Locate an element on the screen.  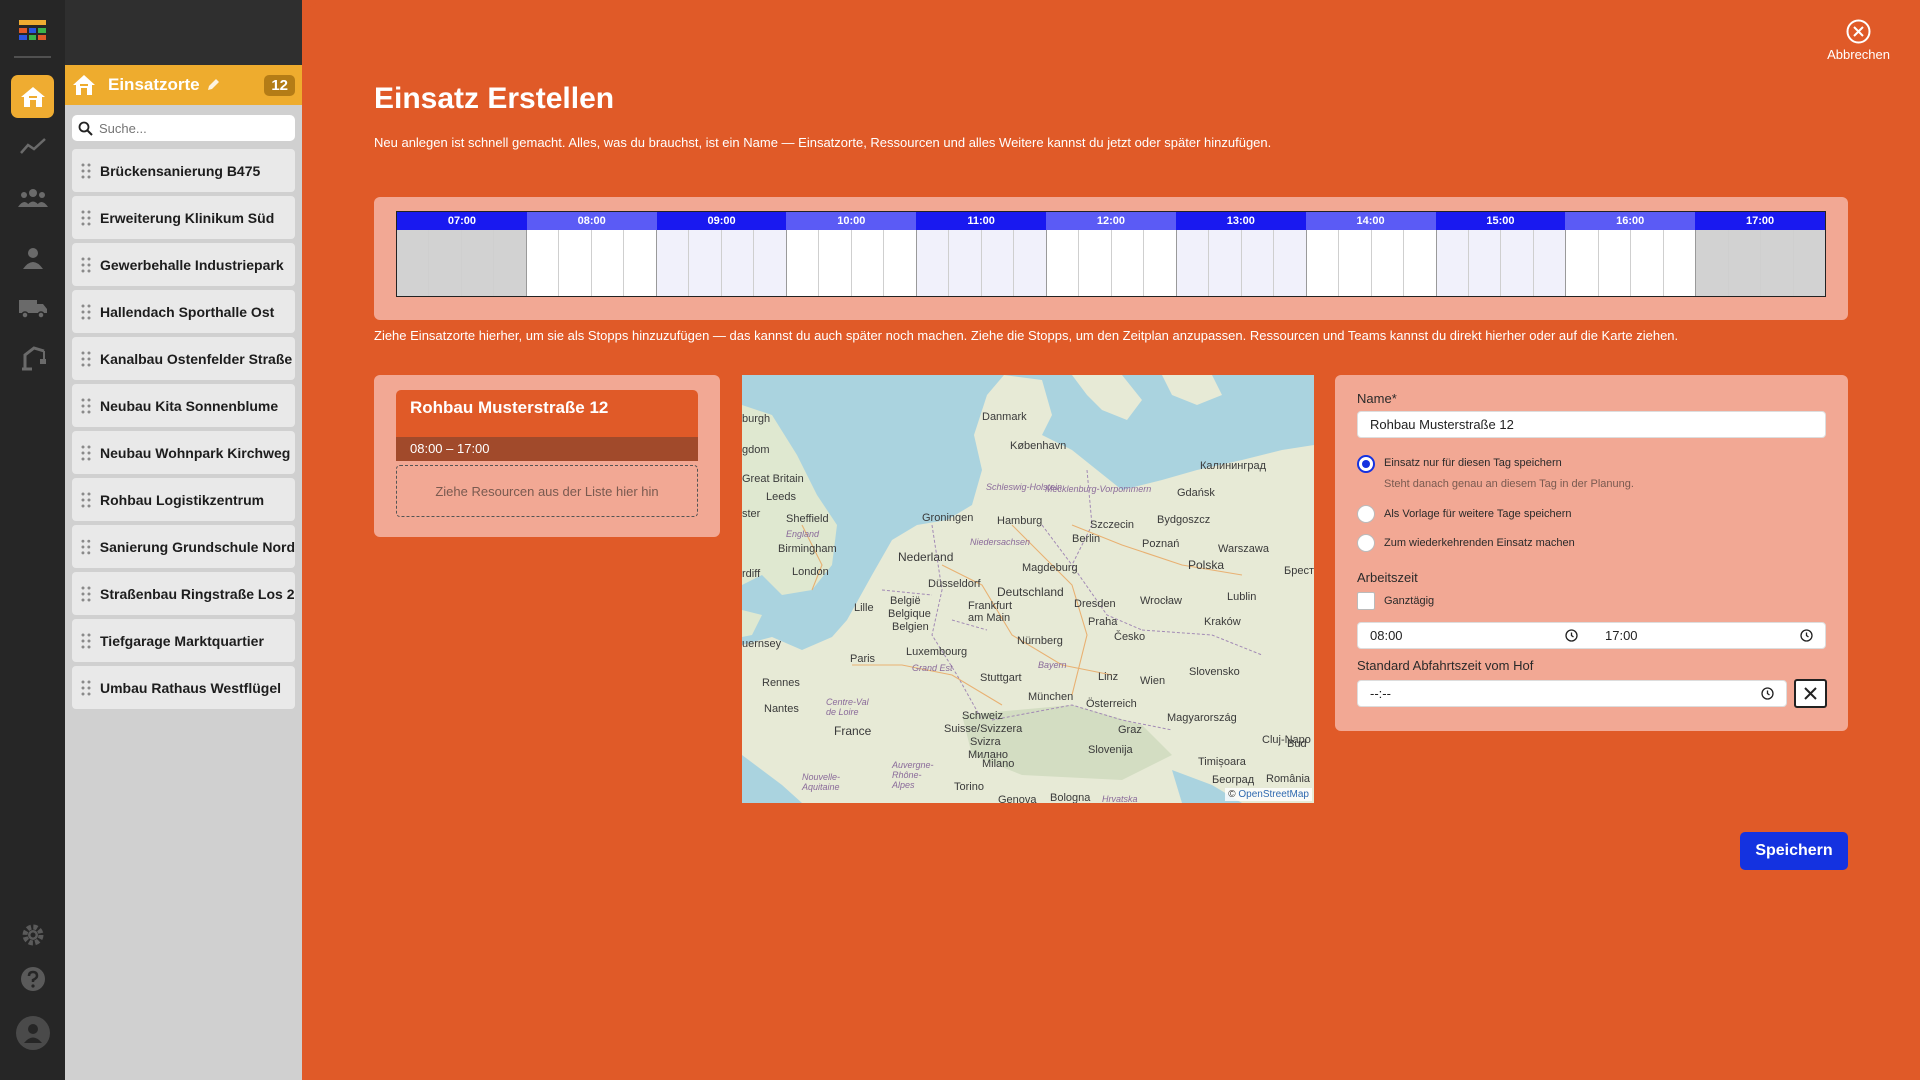
nav-help-button is located at coordinates (32, 978).